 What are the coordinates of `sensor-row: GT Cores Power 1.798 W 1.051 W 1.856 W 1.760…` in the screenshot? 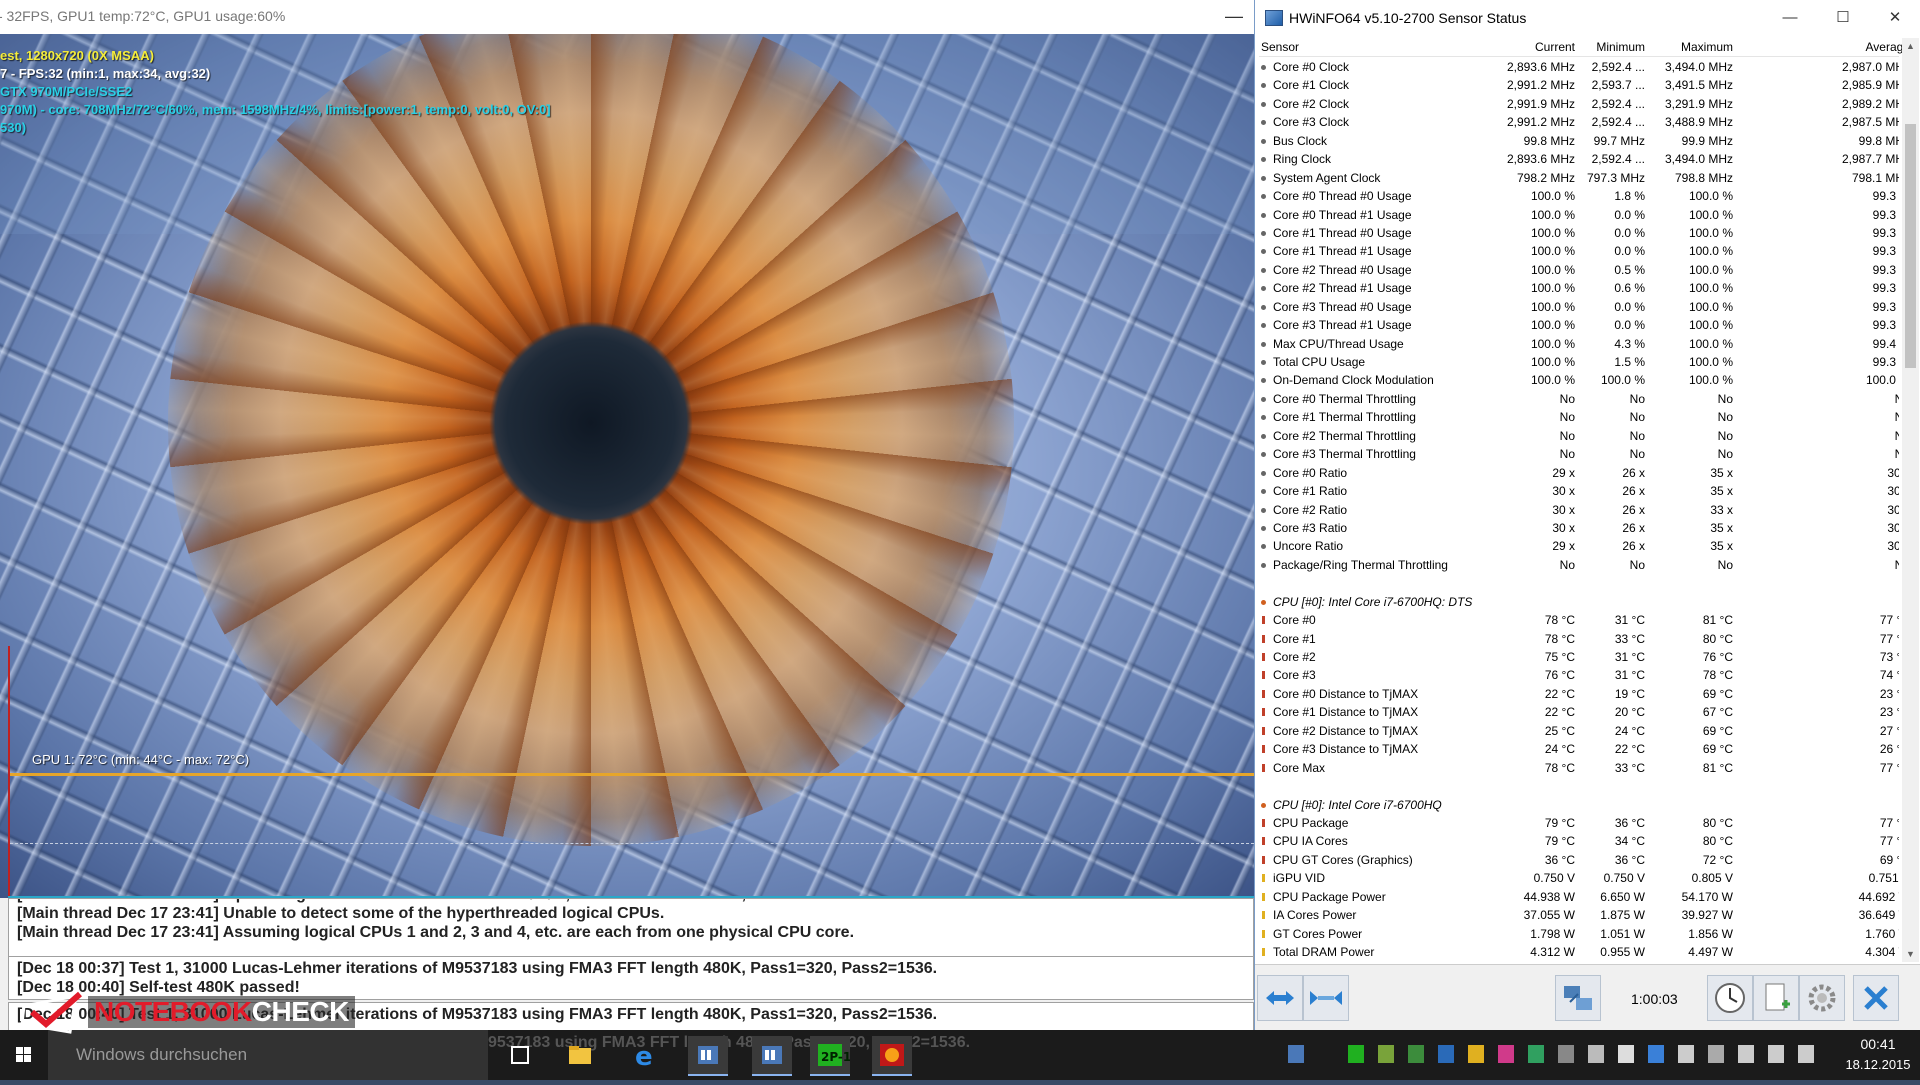 It's located at (1579, 934).